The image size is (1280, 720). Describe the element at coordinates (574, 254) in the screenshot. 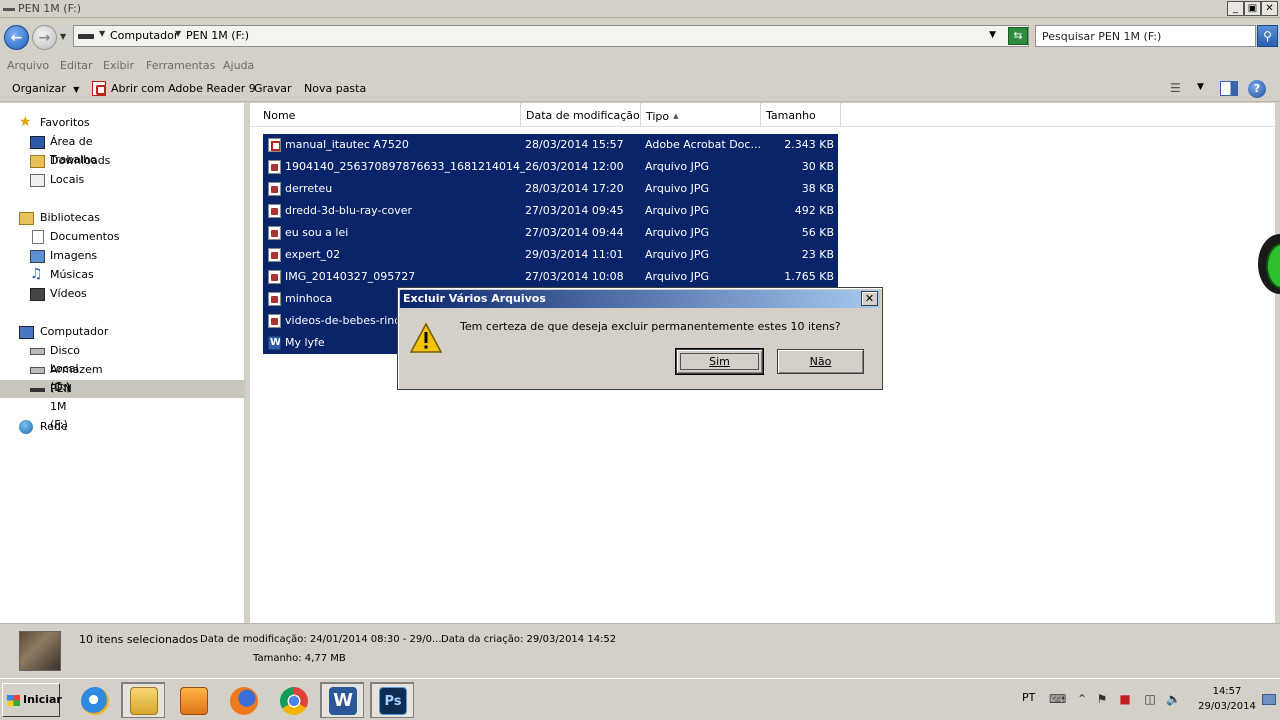

I see `file-modified: 29/03/2014 11:01` at that location.